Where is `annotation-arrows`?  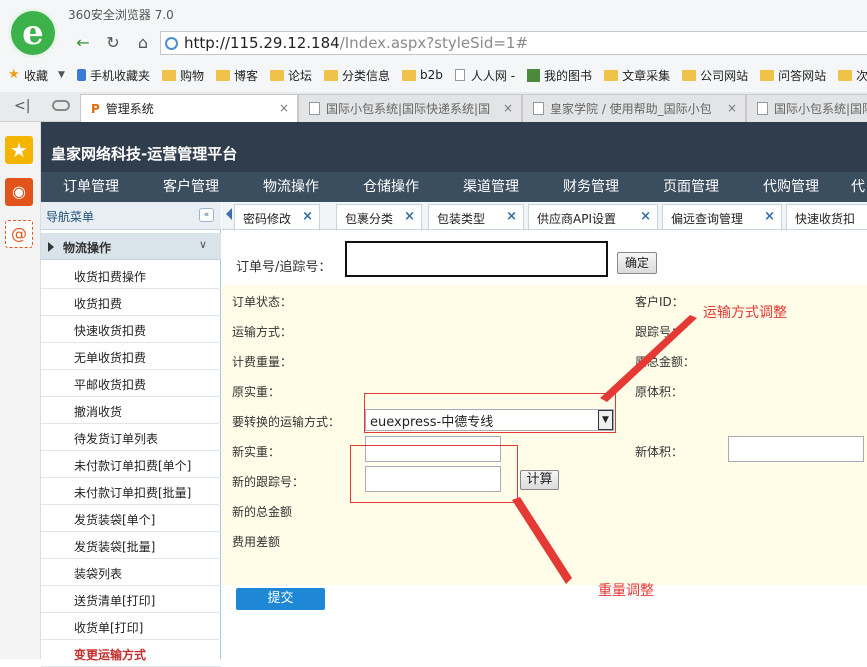 annotation-arrows is located at coordinates (604, 449).